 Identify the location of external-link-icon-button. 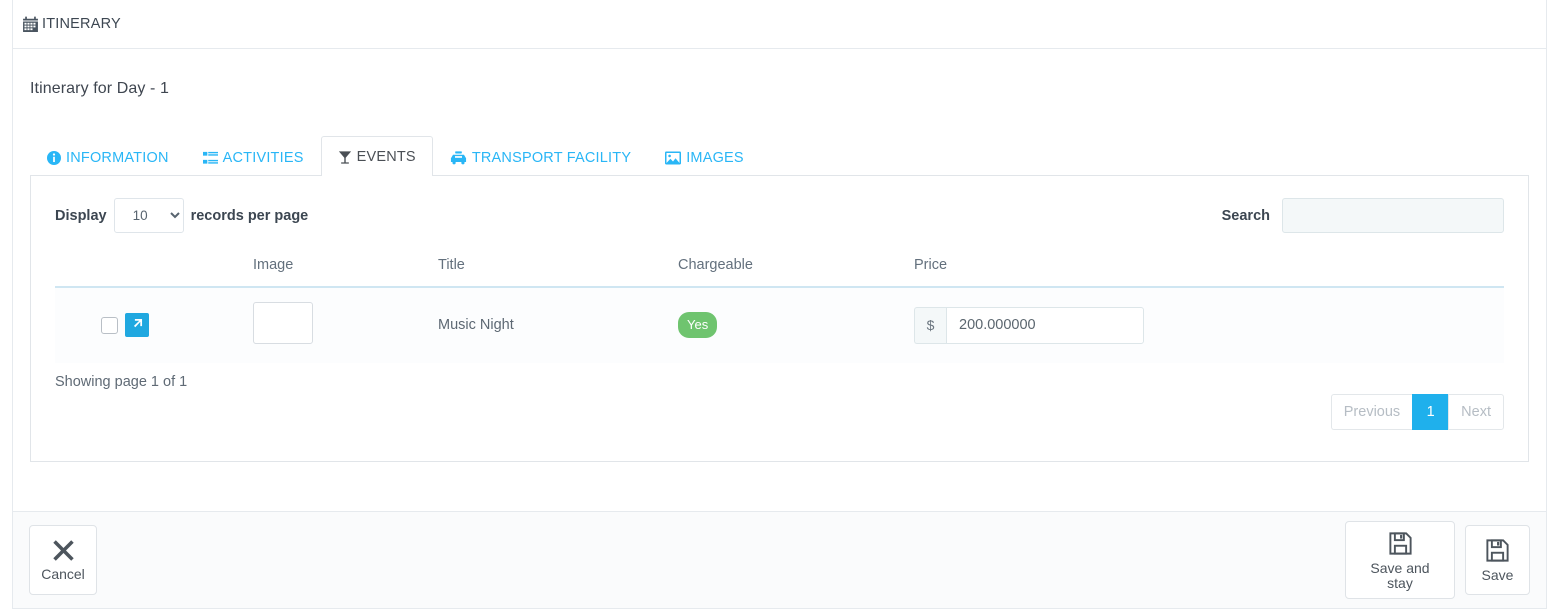
(137, 325).